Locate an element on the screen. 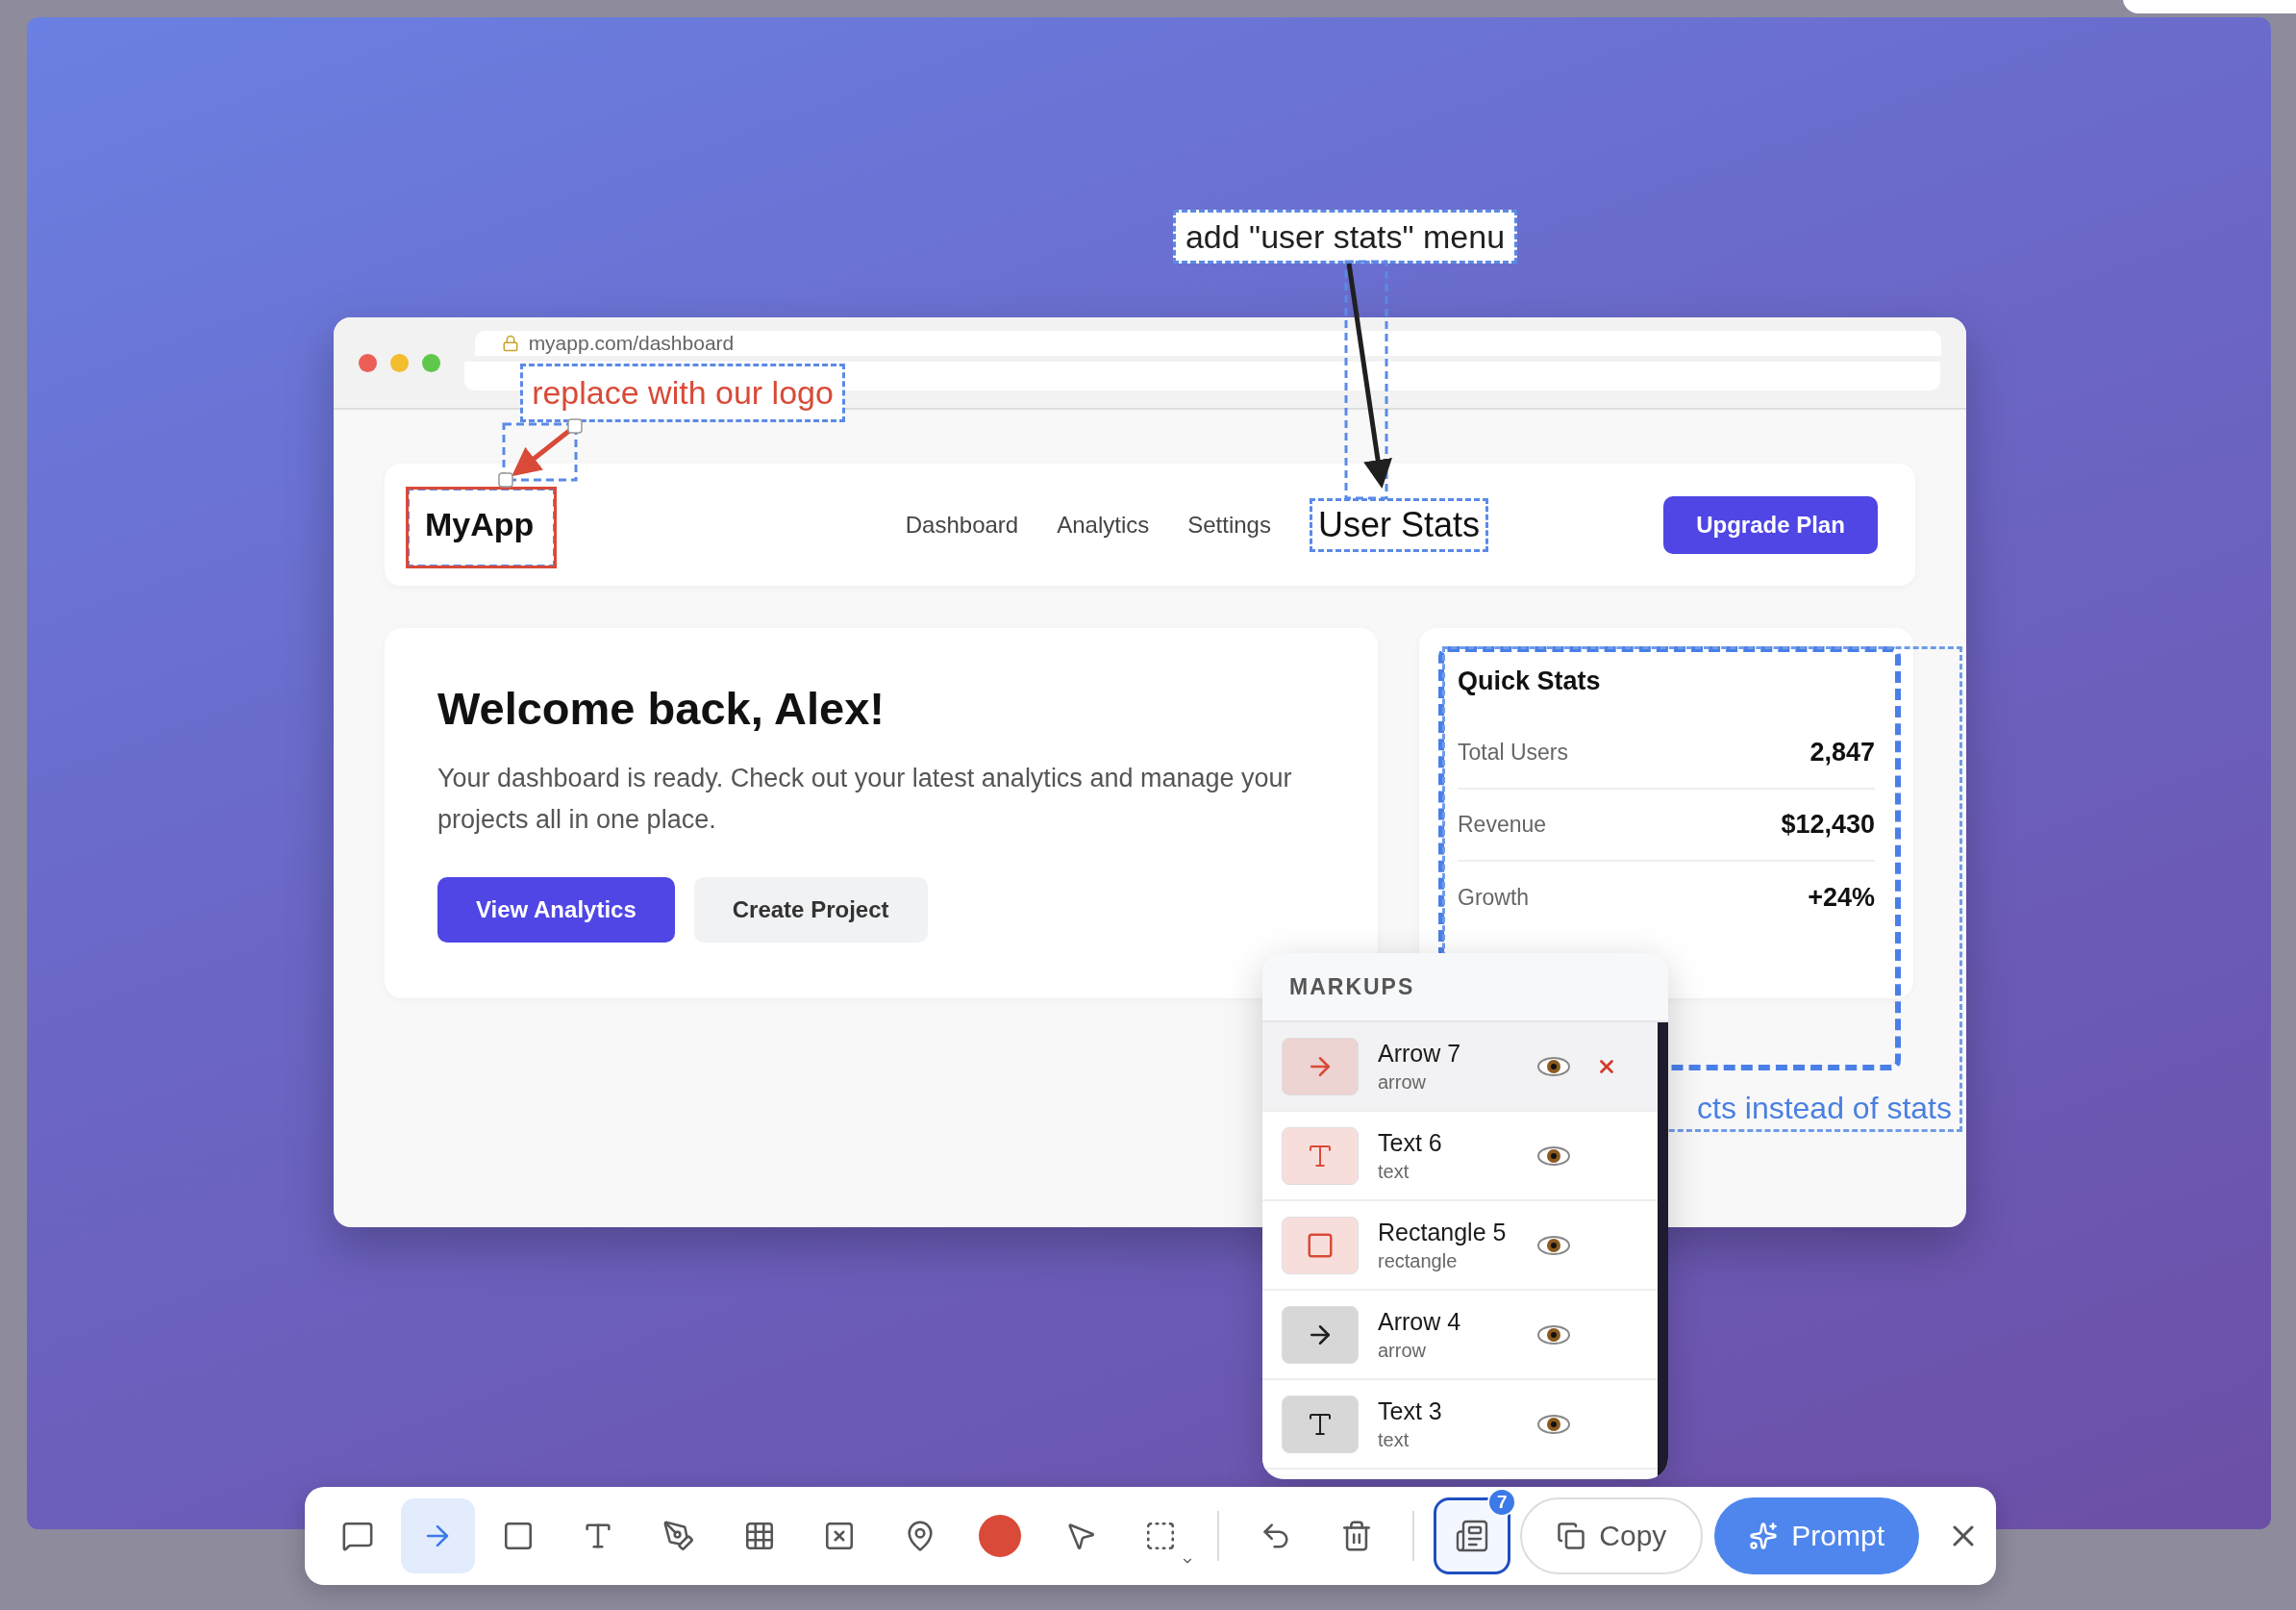  markup-item: Arrow 7 arrow is located at coordinates (1460, 1067).